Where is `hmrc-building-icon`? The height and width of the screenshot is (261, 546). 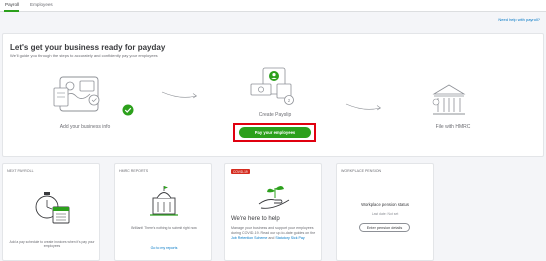
hmrc-building-icon is located at coordinates (449, 99).